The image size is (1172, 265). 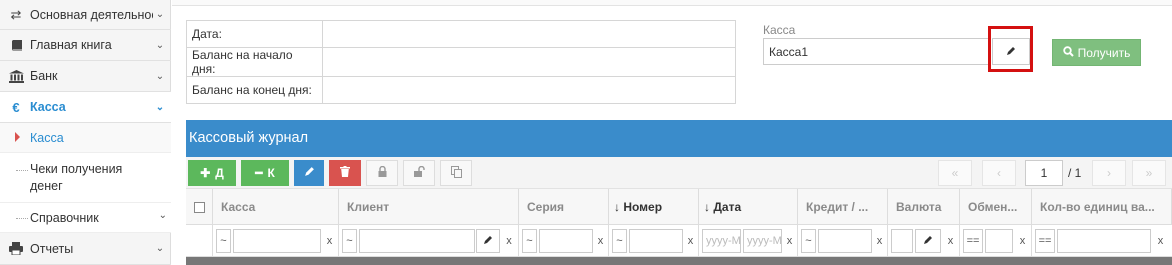 What do you see at coordinates (1068, 52) in the screenshot?
I see `search-icon` at bounding box center [1068, 52].